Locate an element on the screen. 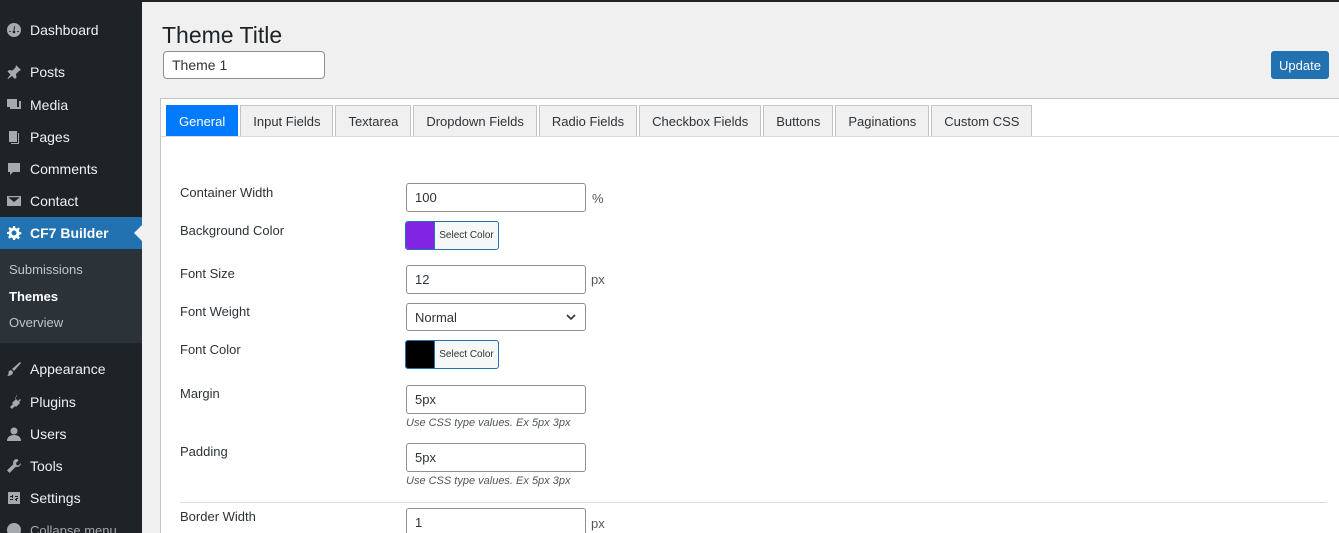 The width and height of the screenshot is (1339, 533). collapse-icon is located at coordinates (14, 527).